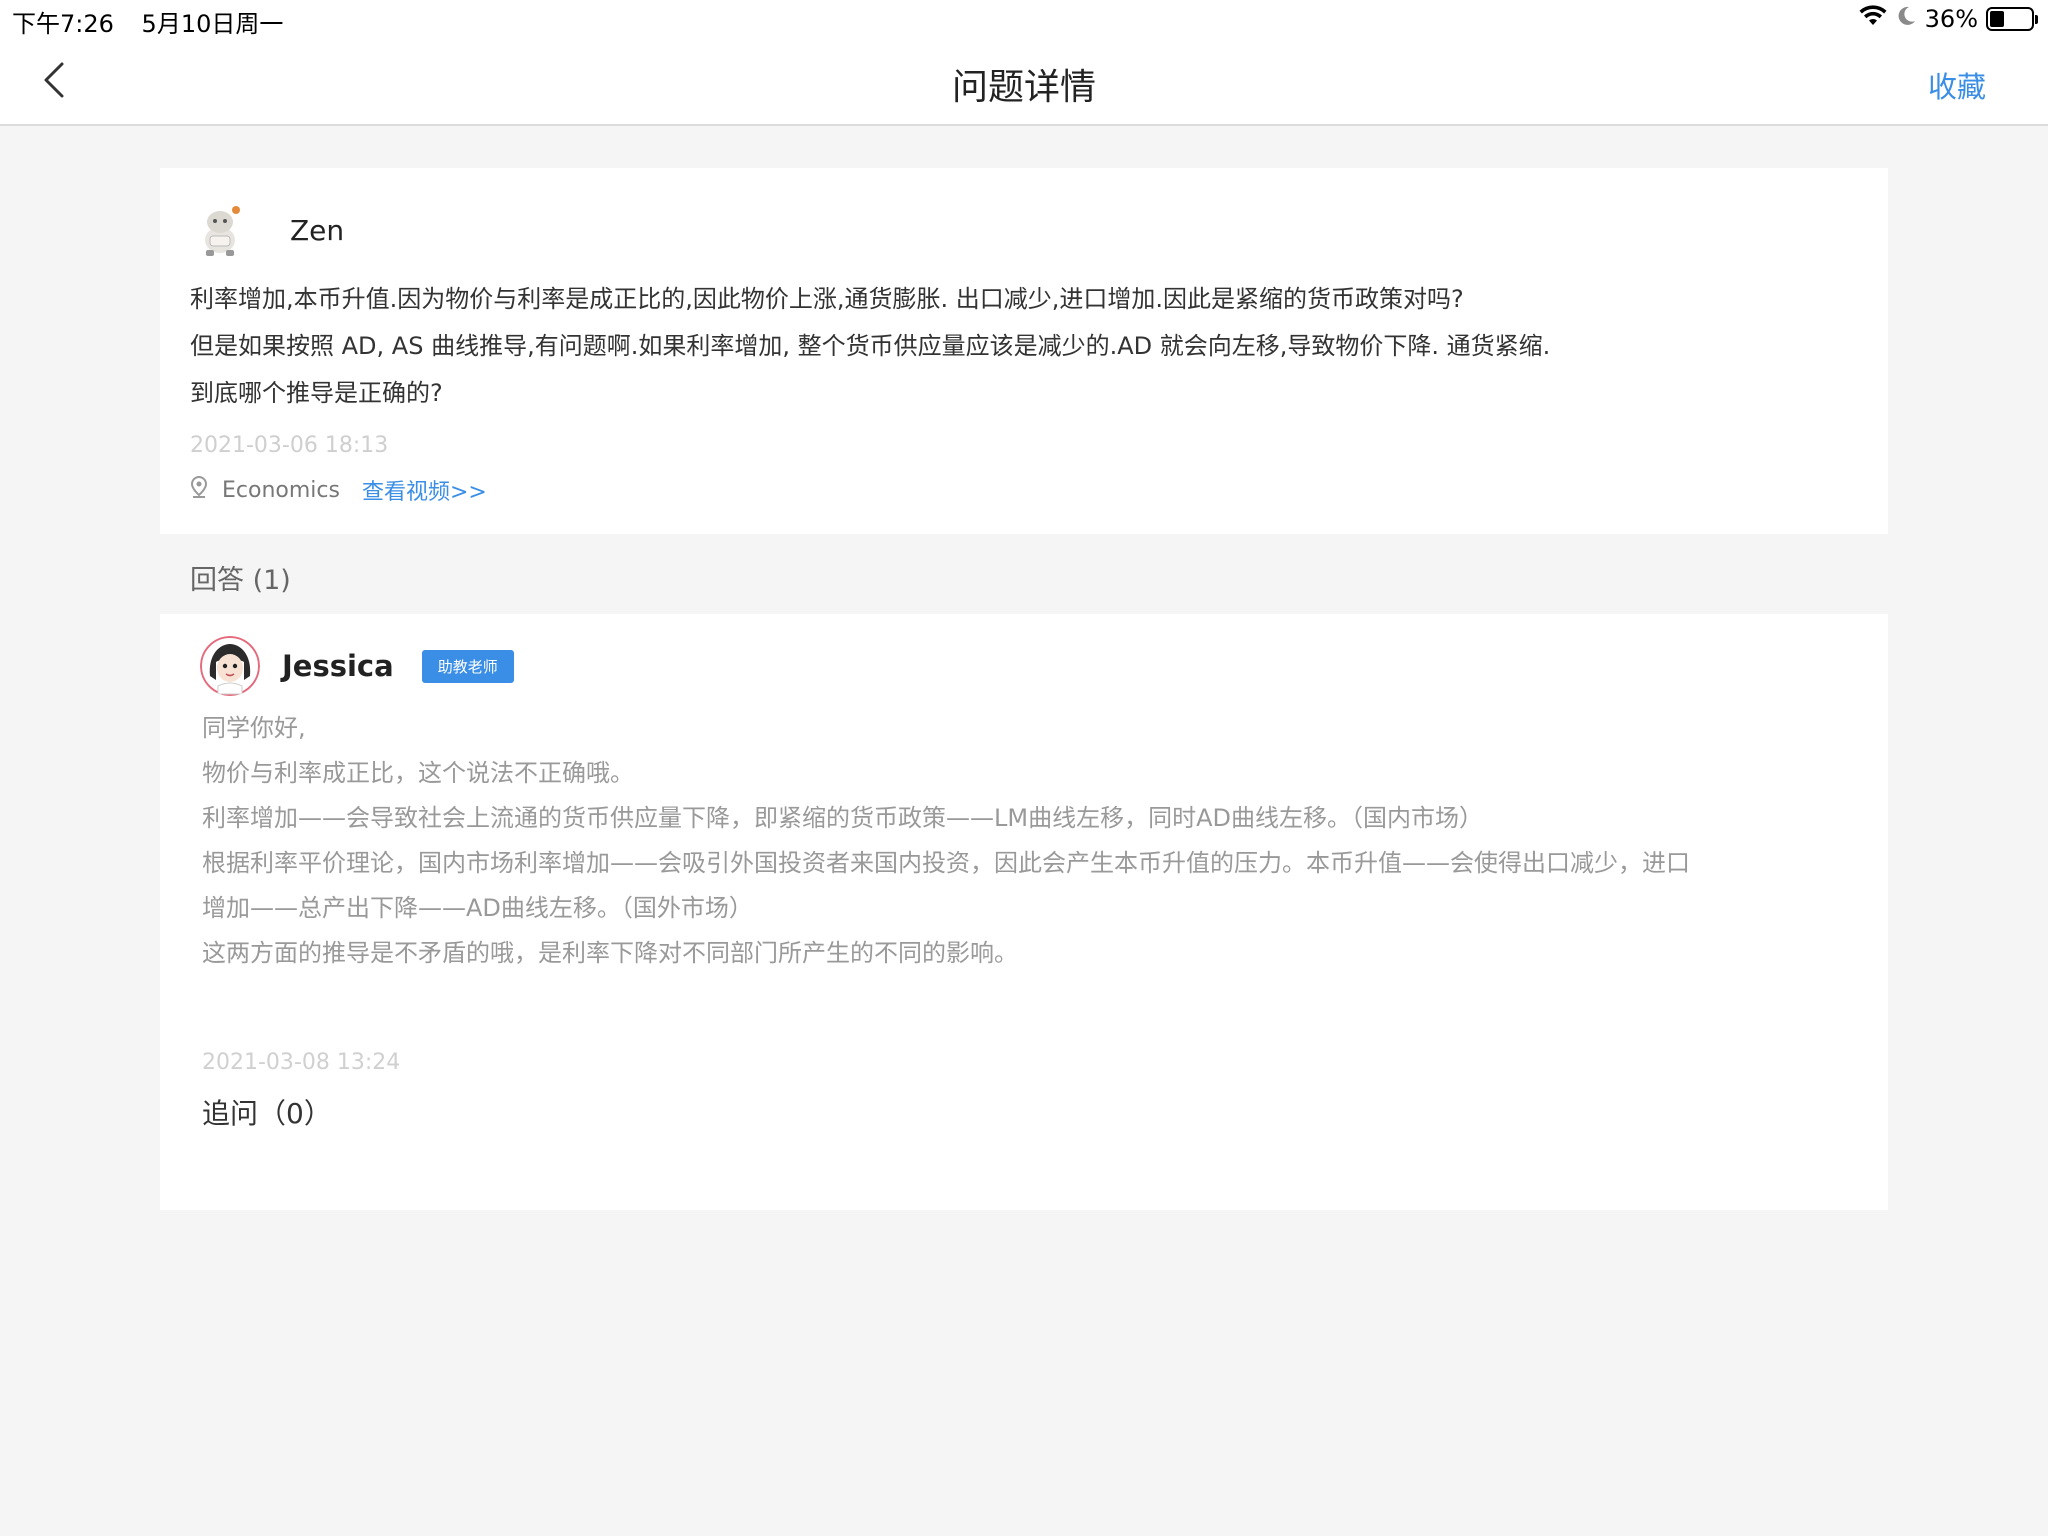  What do you see at coordinates (317, 230) in the screenshot?
I see `author-name: Zen` at bounding box center [317, 230].